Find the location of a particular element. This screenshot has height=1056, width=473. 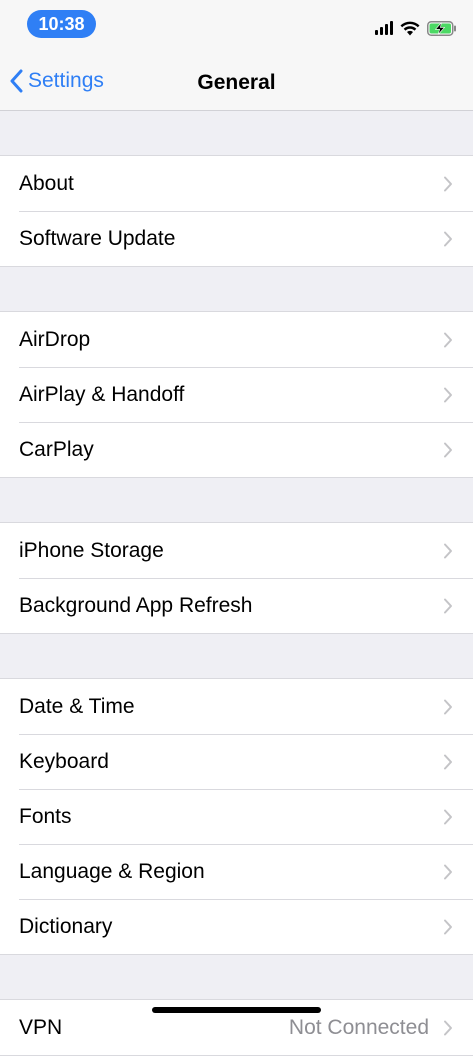

row-label: CarPlay is located at coordinates (56, 449).